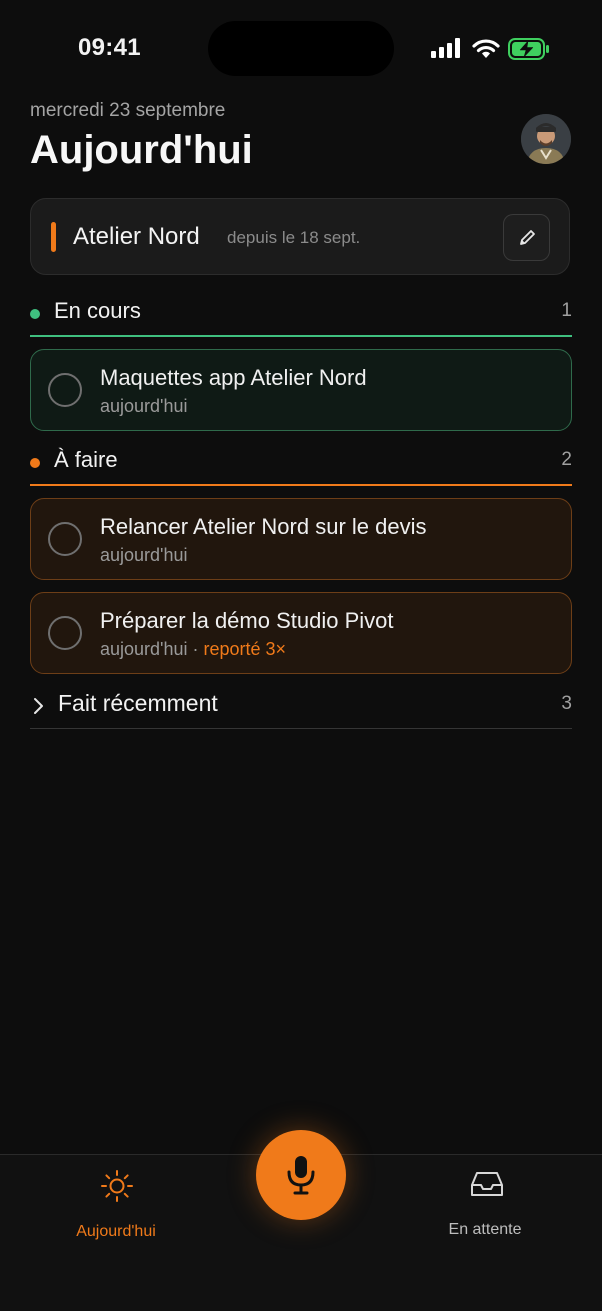 The width and height of the screenshot is (602, 1311). What do you see at coordinates (116, 1209) in the screenshot?
I see `tab-today: Aujourd'hui` at bounding box center [116, 1209].